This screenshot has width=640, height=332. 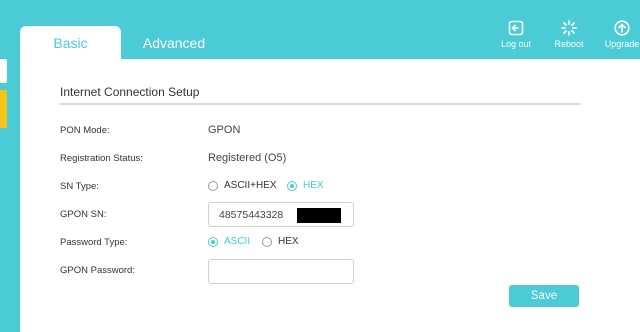 What do you see at coordinates (79, 186) in the screenshot?
I see `sn-type-label: SN Type:` at bounding box center [79, 186].